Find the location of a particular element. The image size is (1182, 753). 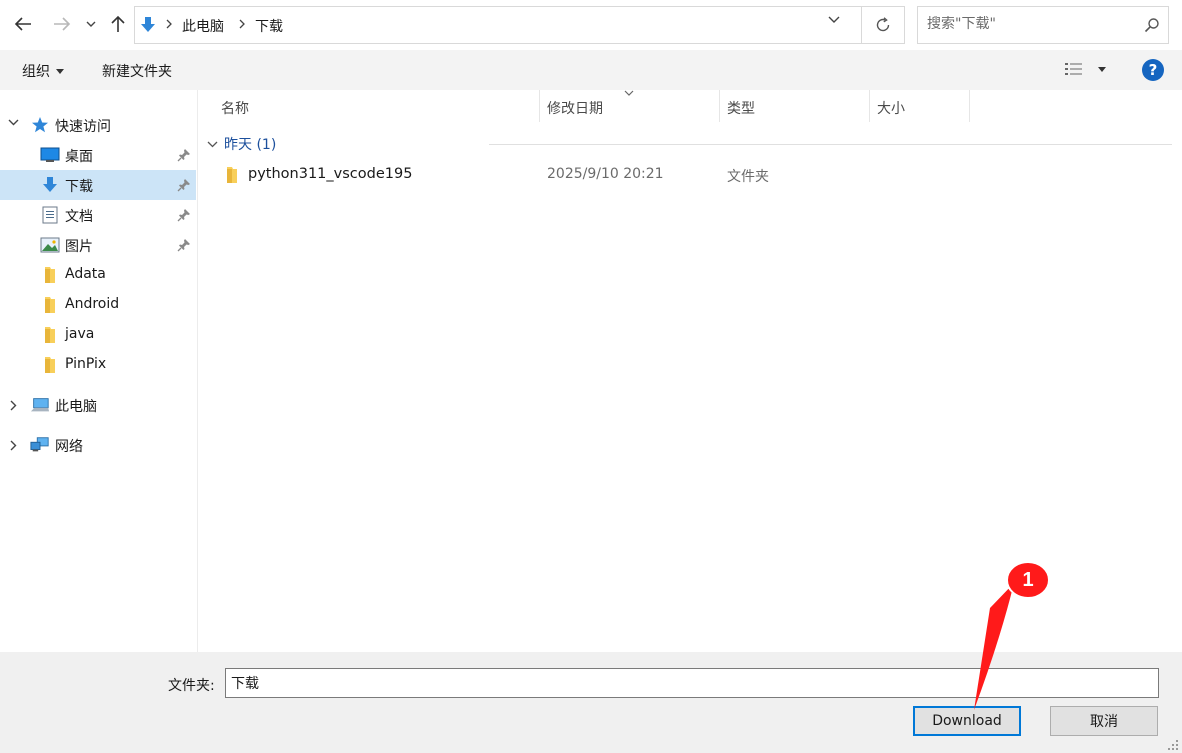

arrow-right-icon is located at coordinates (62, 24).